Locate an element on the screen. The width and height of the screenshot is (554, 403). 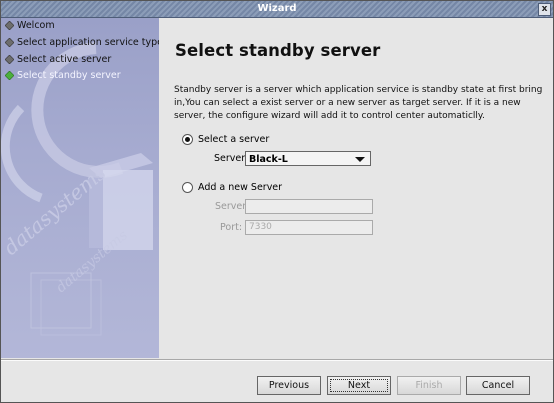
footer-separator is located at coordinates (277, 360).